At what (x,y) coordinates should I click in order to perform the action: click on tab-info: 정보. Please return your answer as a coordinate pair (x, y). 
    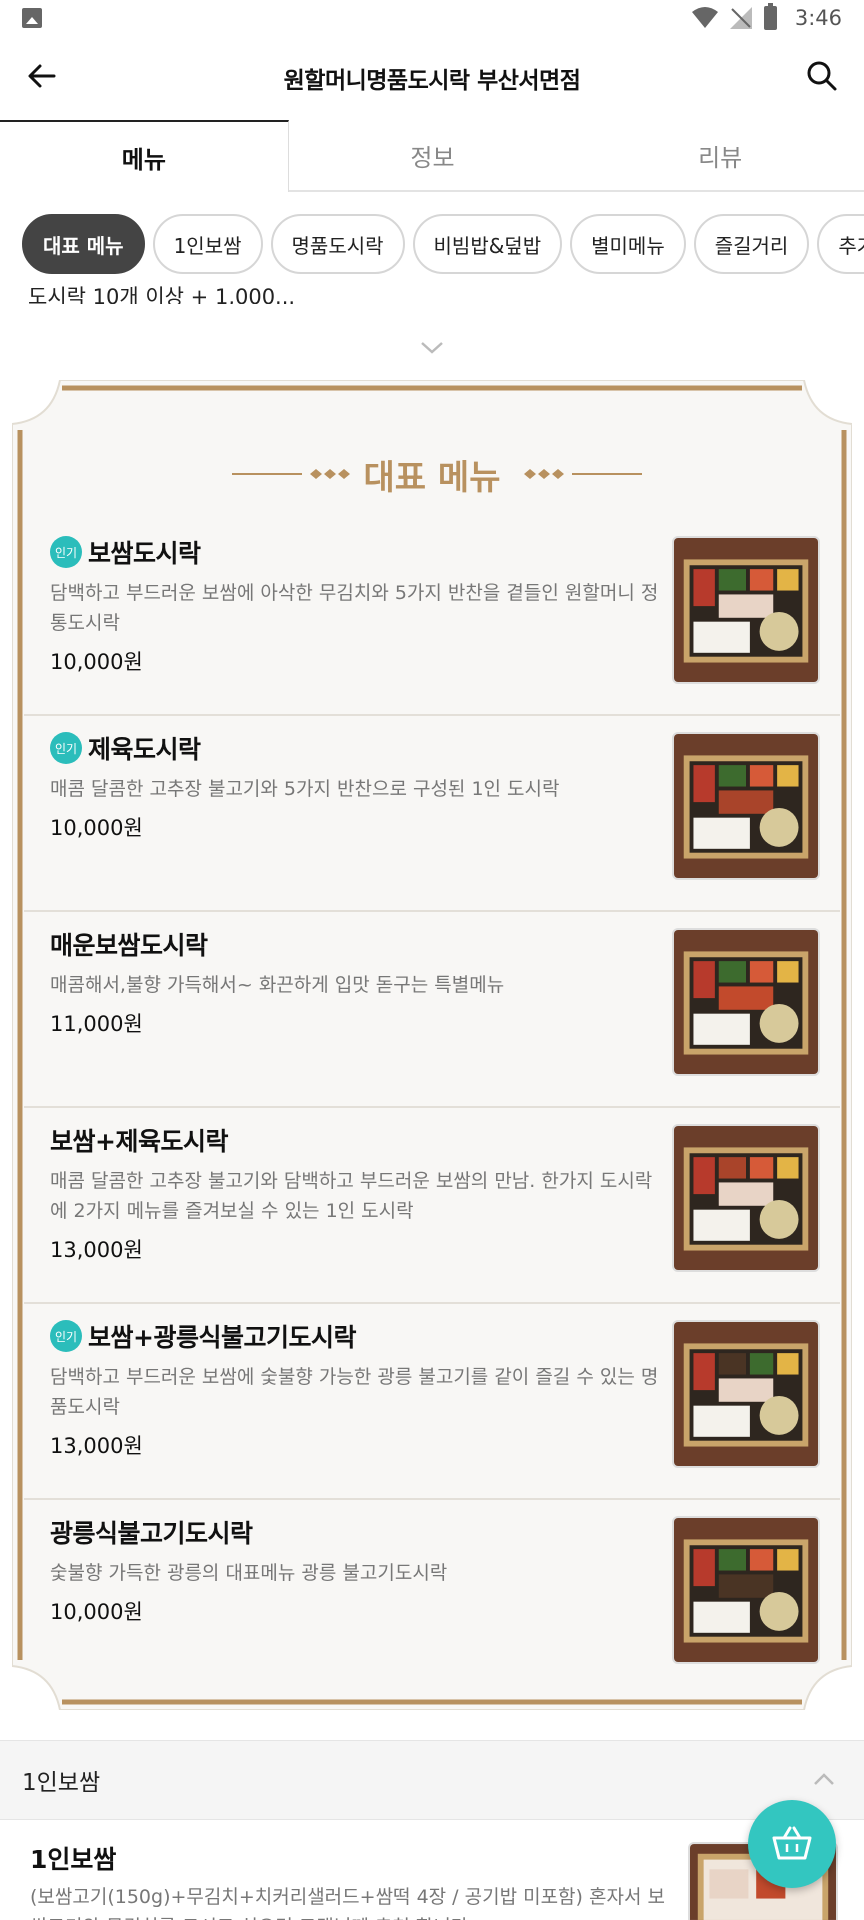
    Looking at the image, I should click on (433, 155).